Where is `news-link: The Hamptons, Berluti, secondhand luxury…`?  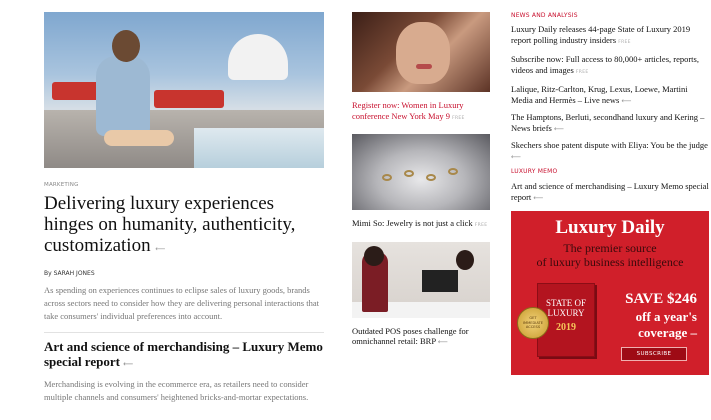 news-link: The Hamptons, Berluti, secondhand luxury… is located at coordinates (610, 123).